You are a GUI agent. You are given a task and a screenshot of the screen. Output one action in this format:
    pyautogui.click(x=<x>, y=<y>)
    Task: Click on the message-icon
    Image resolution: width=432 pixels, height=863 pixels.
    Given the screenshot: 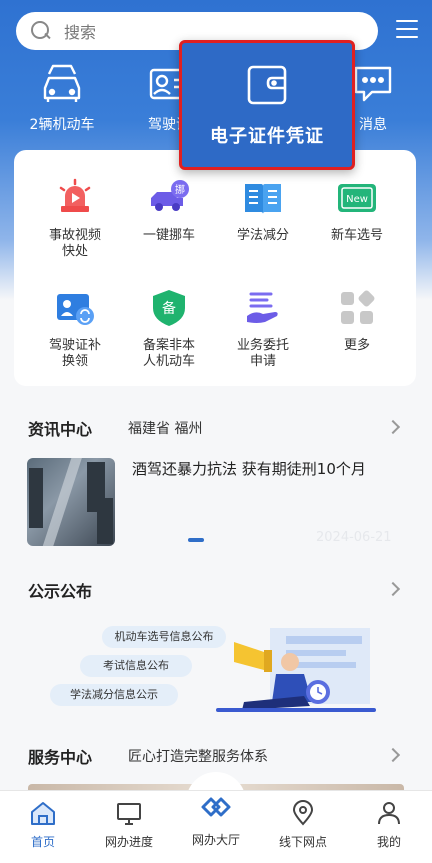 What is the action you would take?
    pyautogui.click(x=373, y=83)
    